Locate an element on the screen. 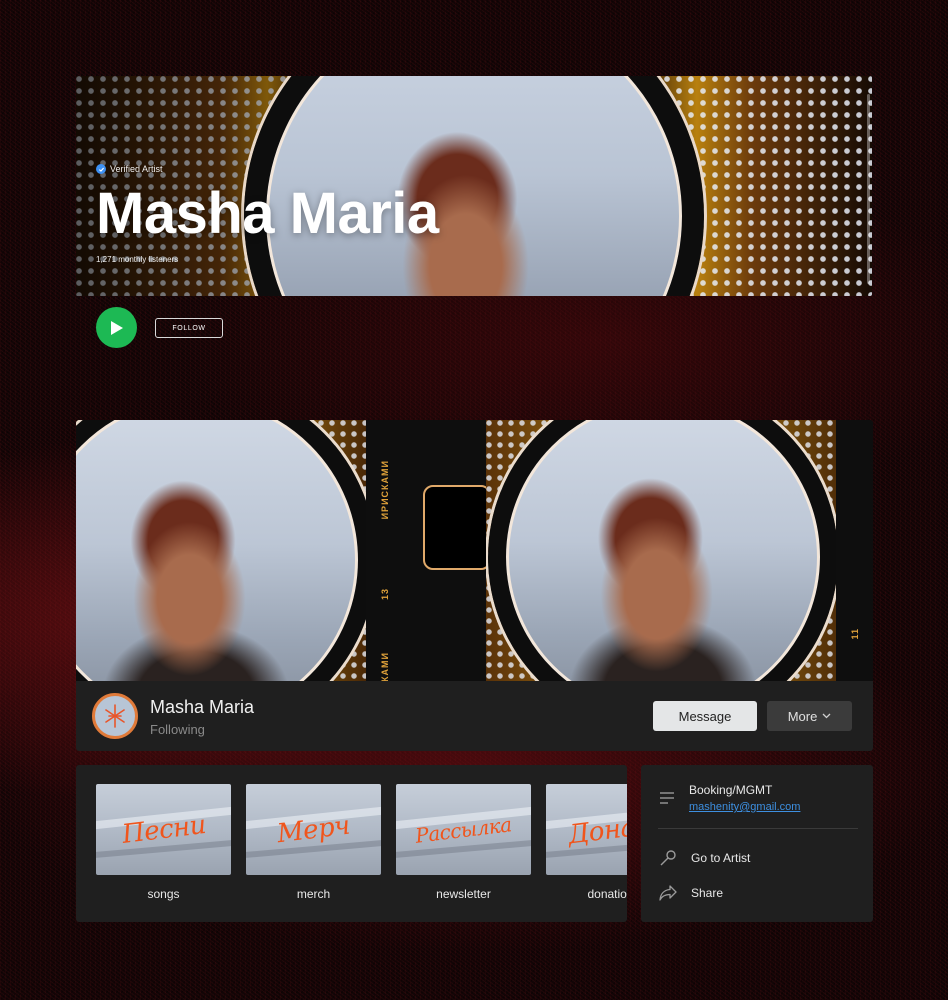 The height and width of the screenshot is (1000, 948). booking-email-link: mashenity@gmail.com is located at coordinates (744, 807).